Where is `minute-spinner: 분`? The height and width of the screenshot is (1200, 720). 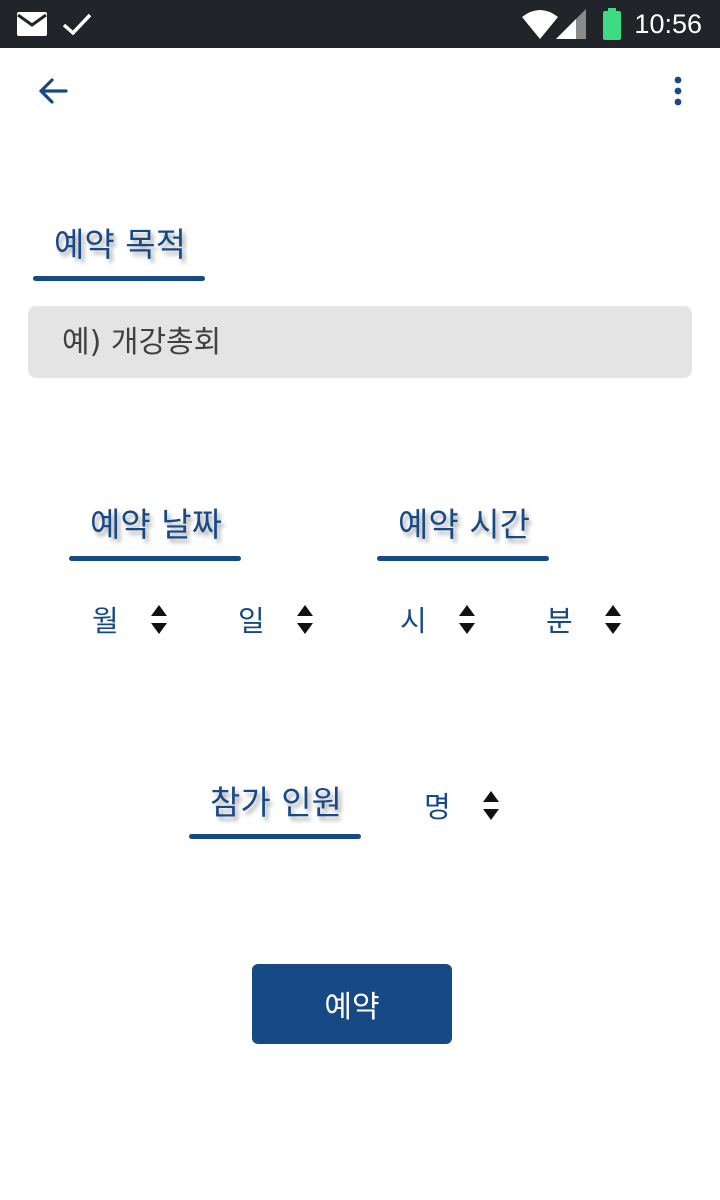
minute-spinner: 분 is located at coordinates (583, 619).